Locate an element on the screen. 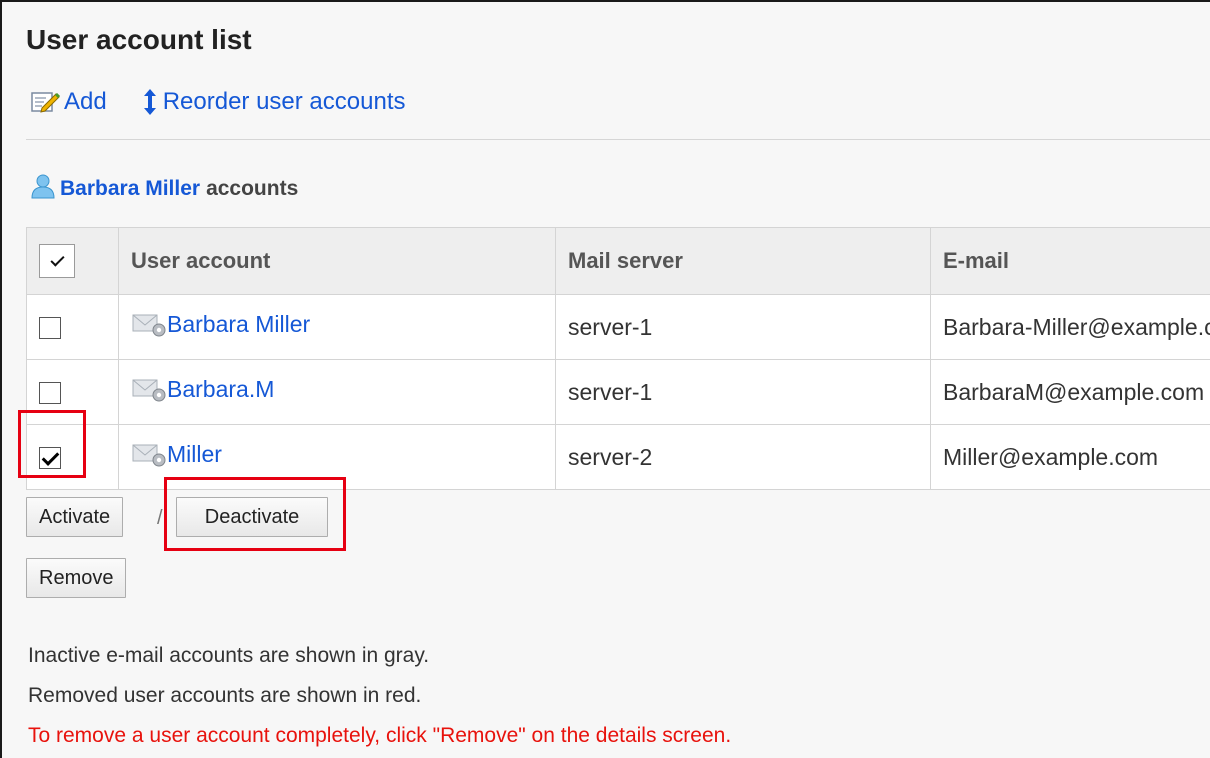 The image size is (1210, 758). table-row: Barbara.M server-1 BarbaraM@example.com is located at coordinates (618, 392).